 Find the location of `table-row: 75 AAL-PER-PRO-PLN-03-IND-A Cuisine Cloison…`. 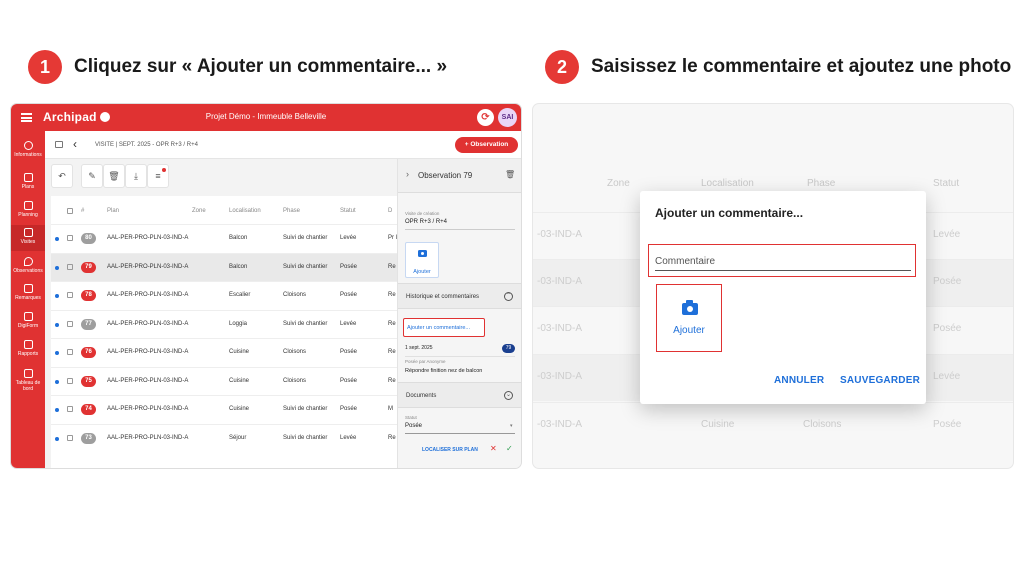

table-row: 75 AAL-PER-PRO-PLN-03-IND-A Cuisine Cloison… is located at coordinates (227, 380).